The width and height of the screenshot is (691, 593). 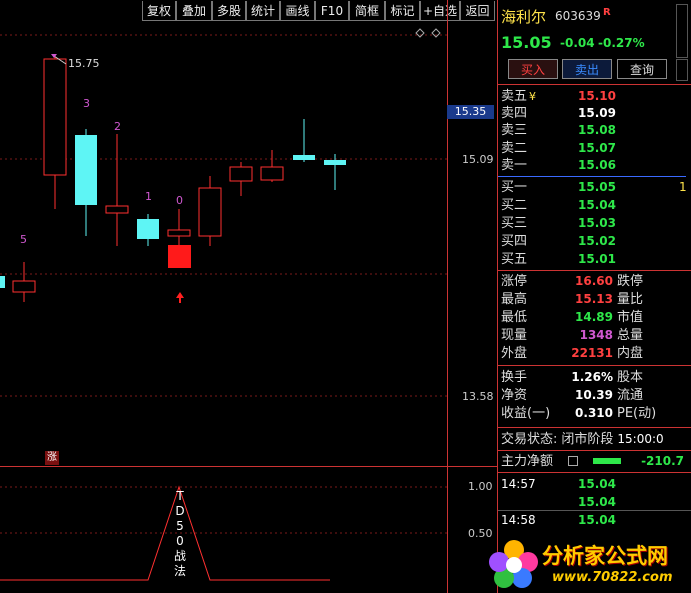 What do you see at coordinates (597, 96) in the screenshot?
I see `ask-price: 15.10` at bounding box center [597, 96].